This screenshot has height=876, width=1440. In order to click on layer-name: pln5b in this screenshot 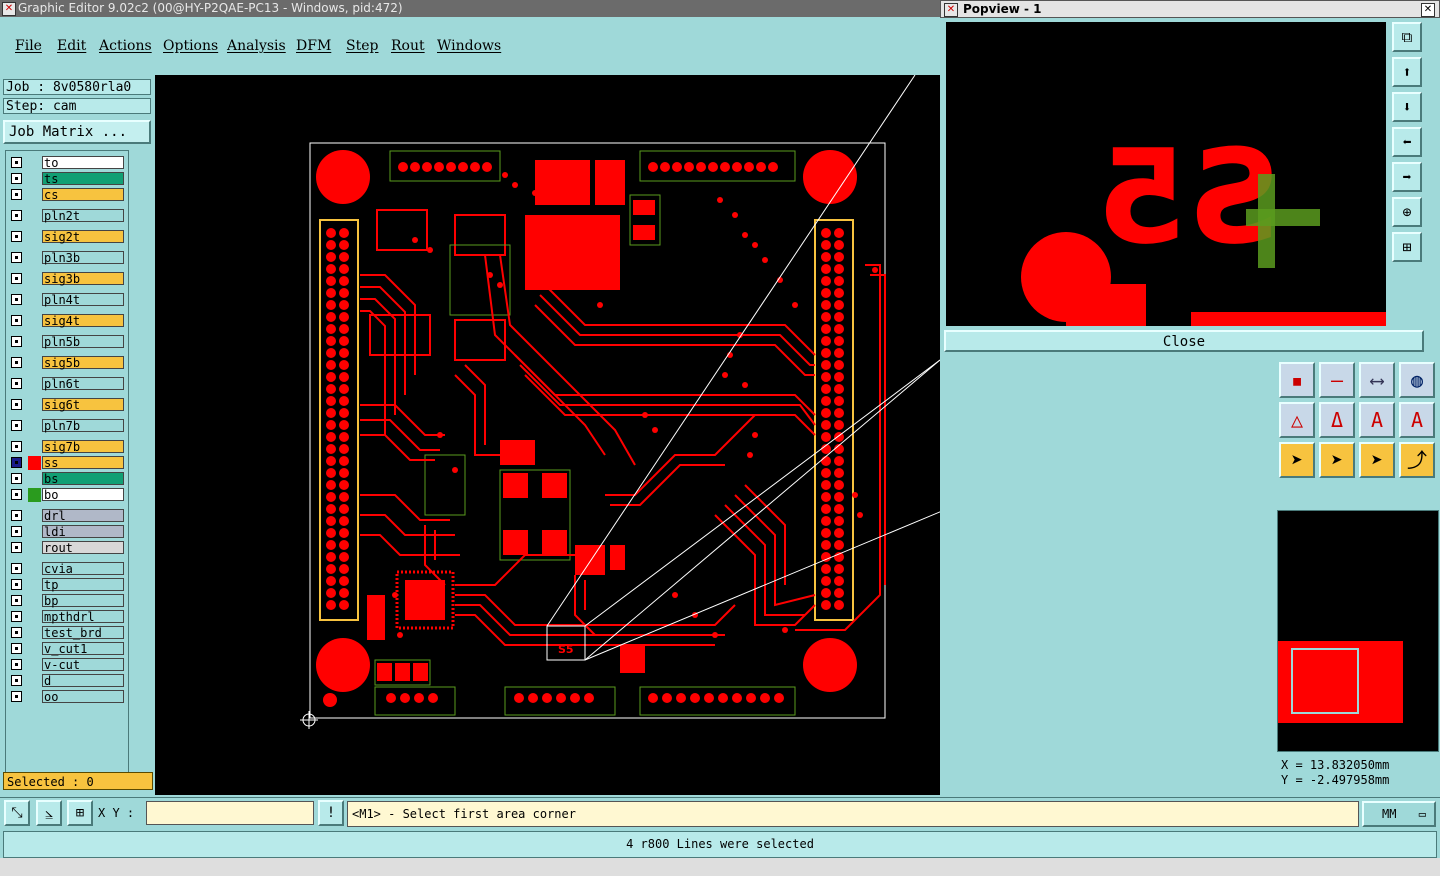, I will do `click(83, 342)`.